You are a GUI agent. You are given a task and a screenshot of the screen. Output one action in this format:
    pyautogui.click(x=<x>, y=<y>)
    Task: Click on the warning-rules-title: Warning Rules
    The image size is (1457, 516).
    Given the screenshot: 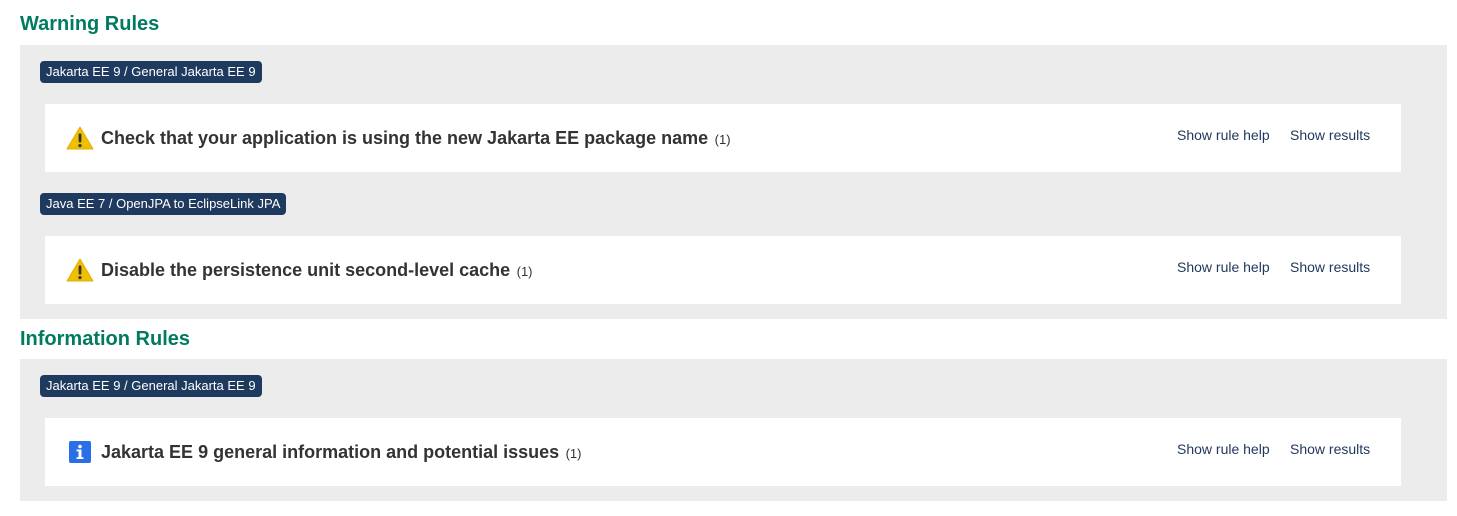 What is the action you would take?
    pyautogui.click(x=90, y=24)
    